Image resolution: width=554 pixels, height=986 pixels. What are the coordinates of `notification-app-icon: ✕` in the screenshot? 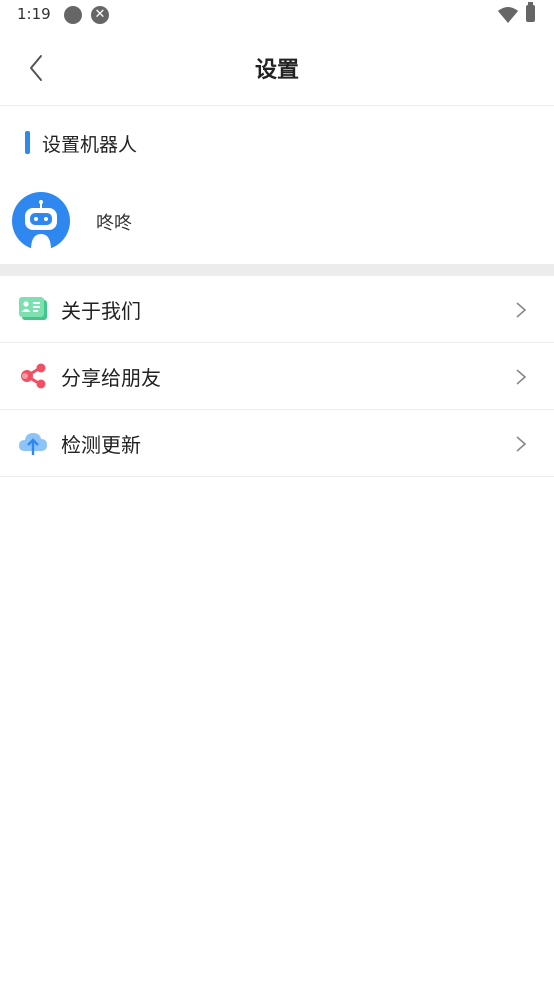 It's located at (100, 15).